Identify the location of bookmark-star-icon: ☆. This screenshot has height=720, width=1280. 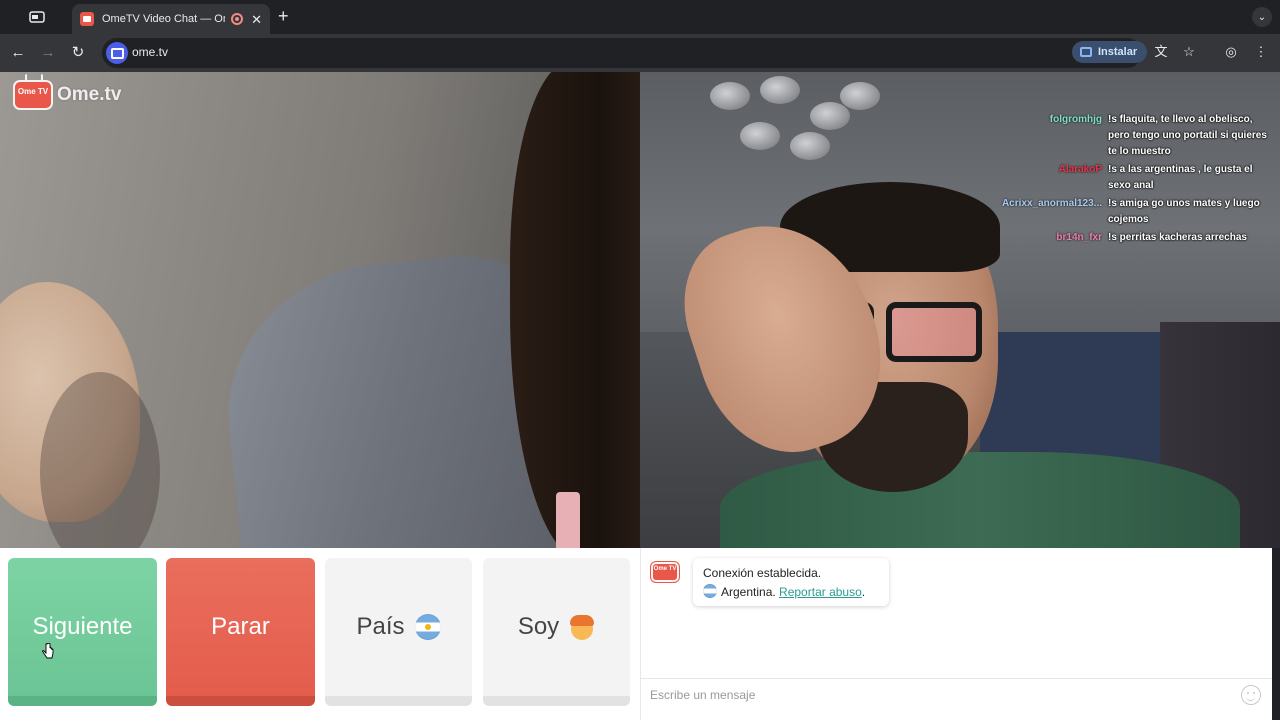
(1189, 52).